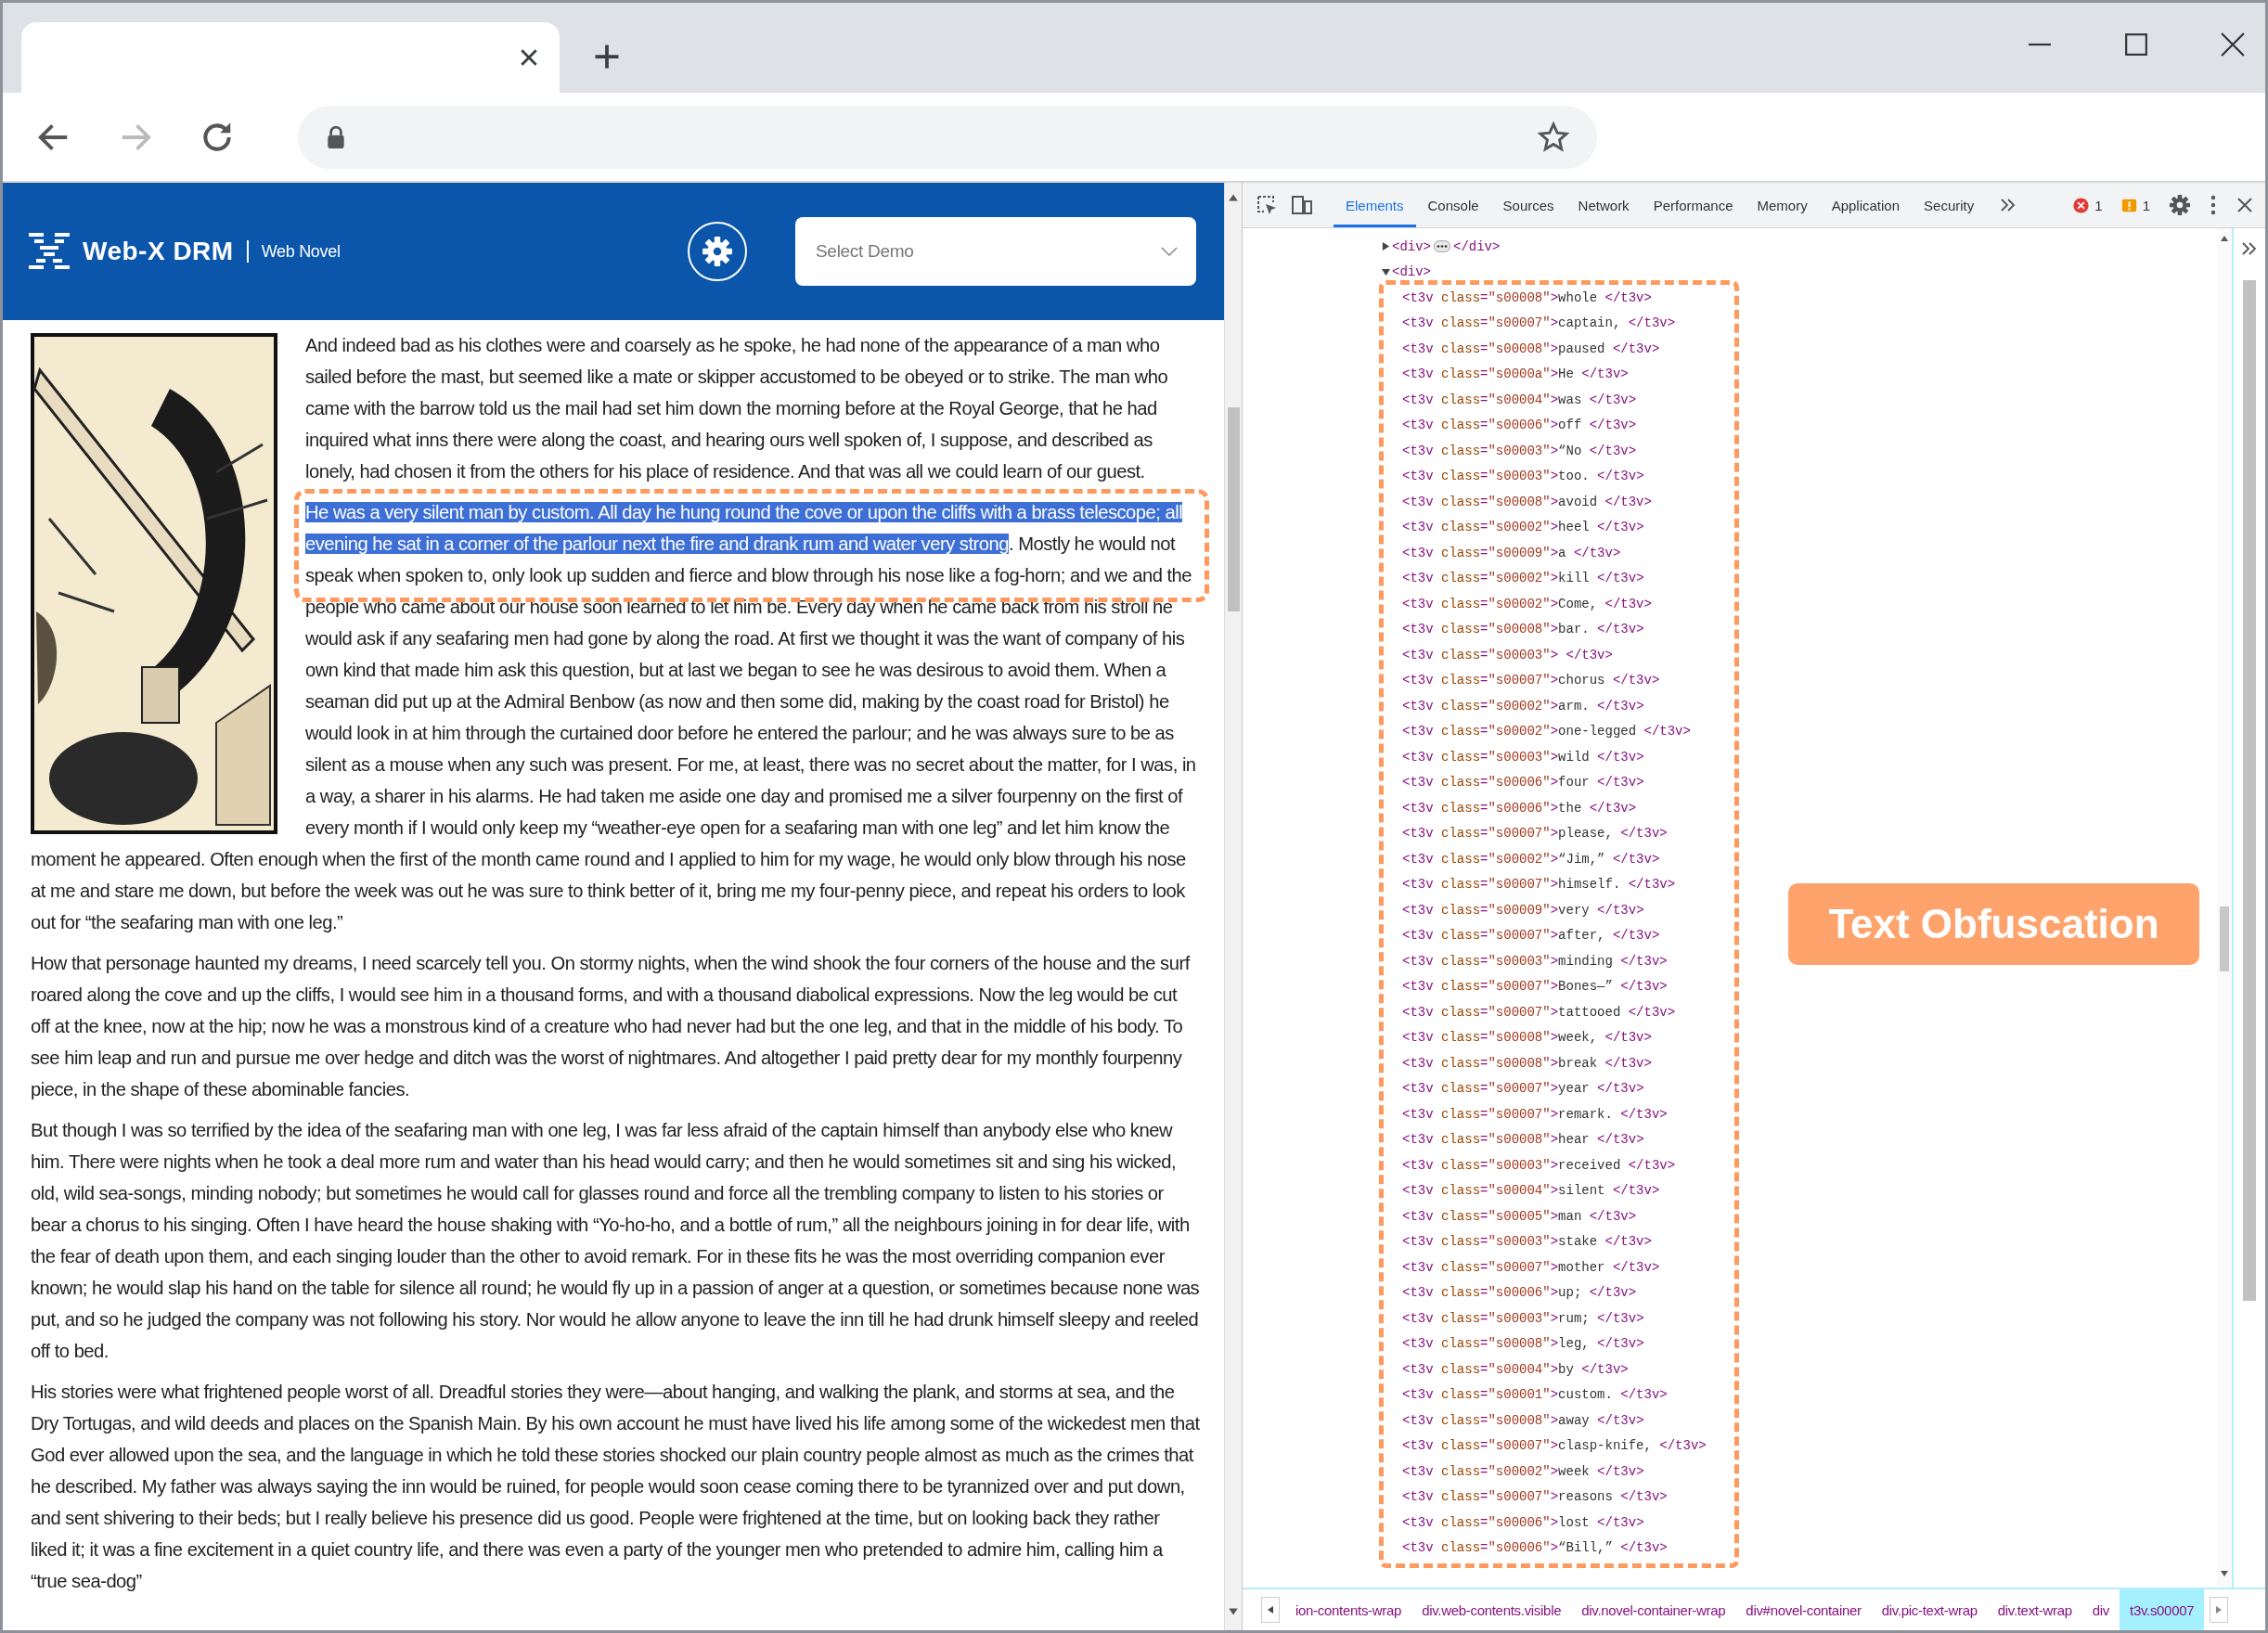  I want to click on dom-node: <t3v class="s00002">week </t3v>, so click(1523, 1471).